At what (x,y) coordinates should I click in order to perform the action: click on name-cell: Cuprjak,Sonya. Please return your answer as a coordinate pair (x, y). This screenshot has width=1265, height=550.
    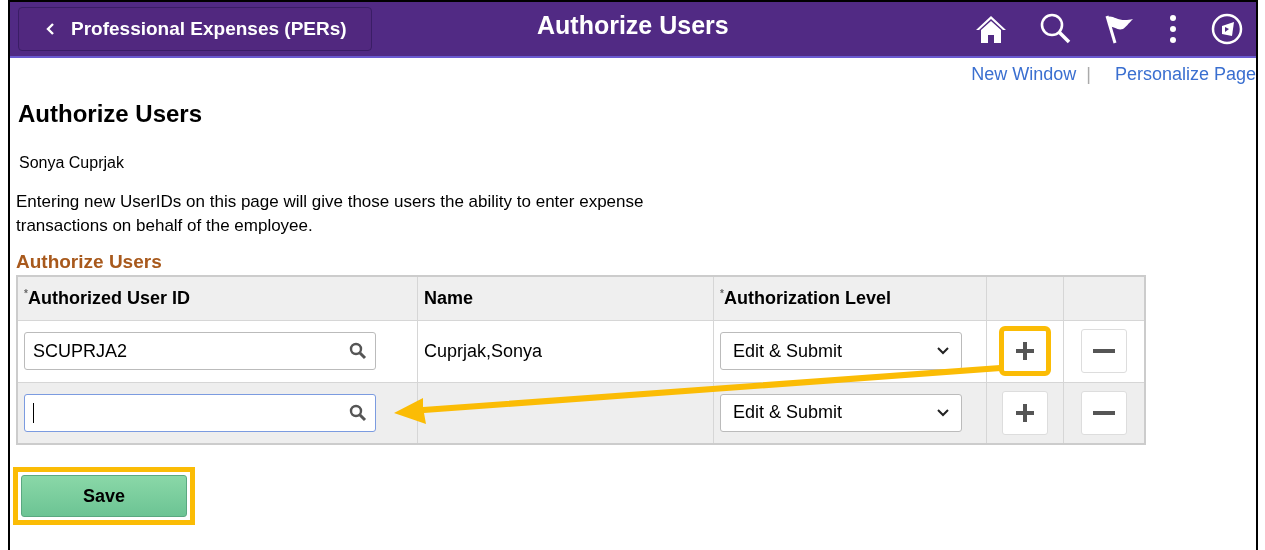
    Looking at the image, I should click on (483, 350).